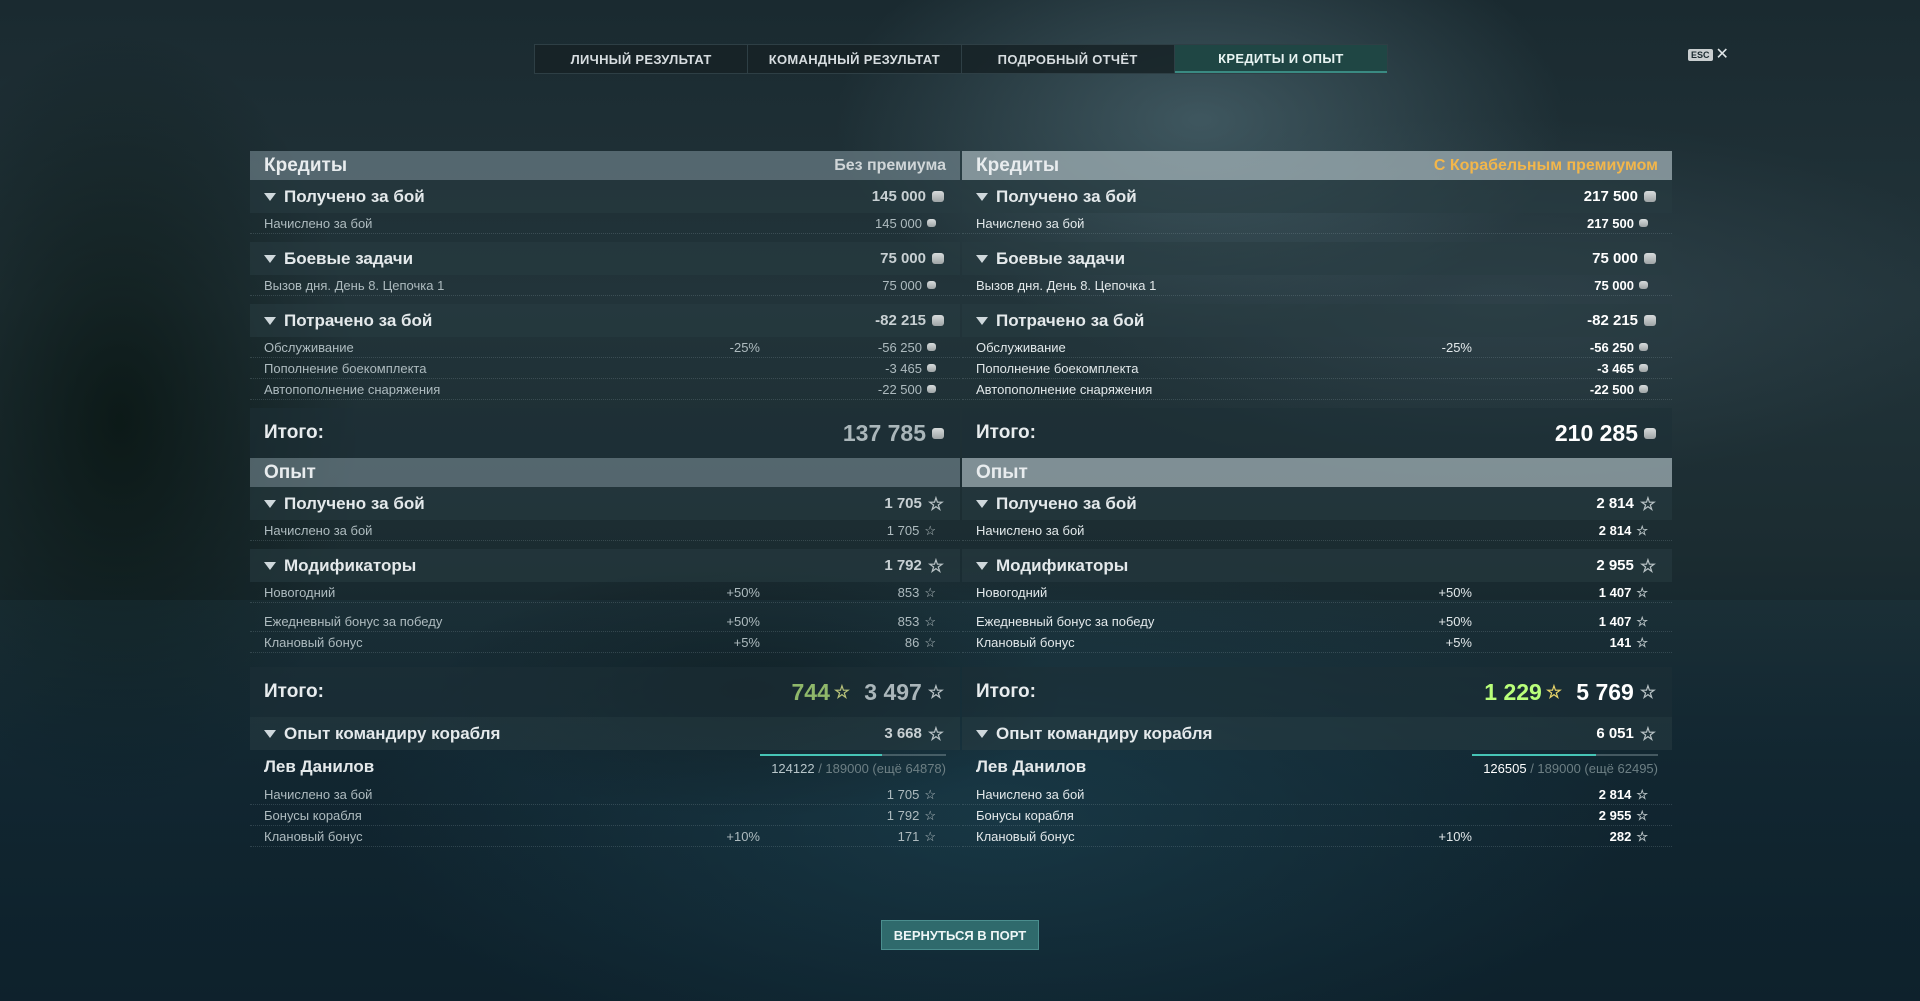  I want to click on credits-total-value: 137 785, so click(893, 433).